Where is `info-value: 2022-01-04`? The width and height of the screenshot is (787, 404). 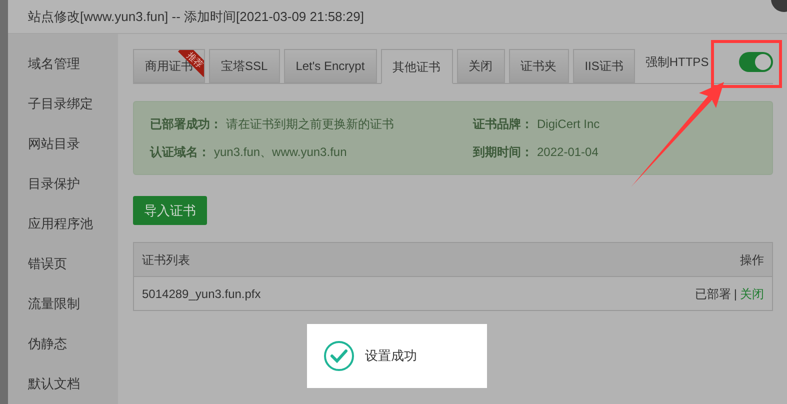
info-value: 2022-01-04 is located at coordinates (567, 152).